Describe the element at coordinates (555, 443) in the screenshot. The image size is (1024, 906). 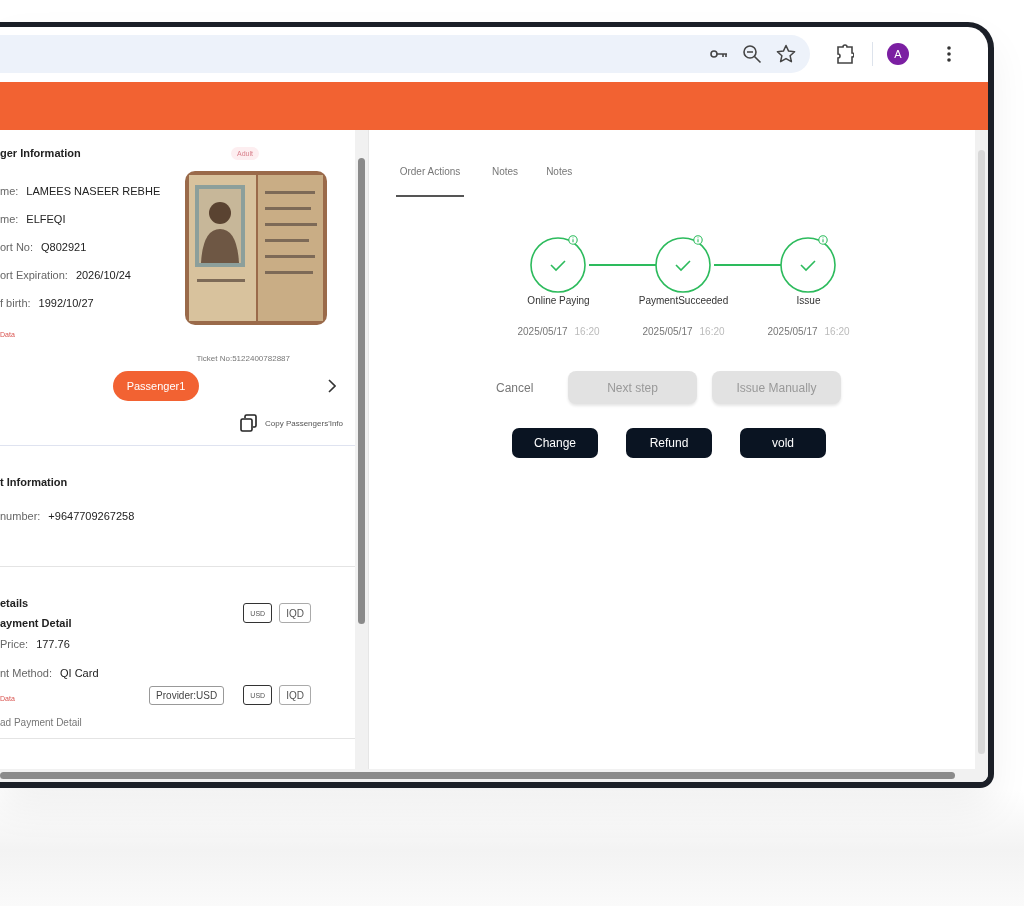
I see `action-button: Change` at that location.